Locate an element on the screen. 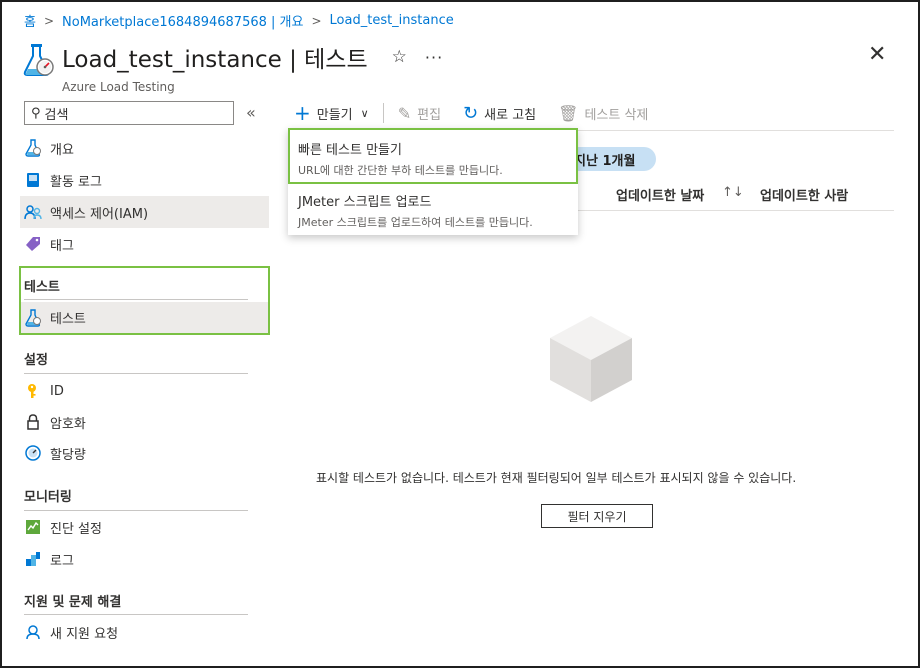 This screenshot has width=920, height=668. sidebar-item-overview: 개요 is located at coordinates (144, 148).